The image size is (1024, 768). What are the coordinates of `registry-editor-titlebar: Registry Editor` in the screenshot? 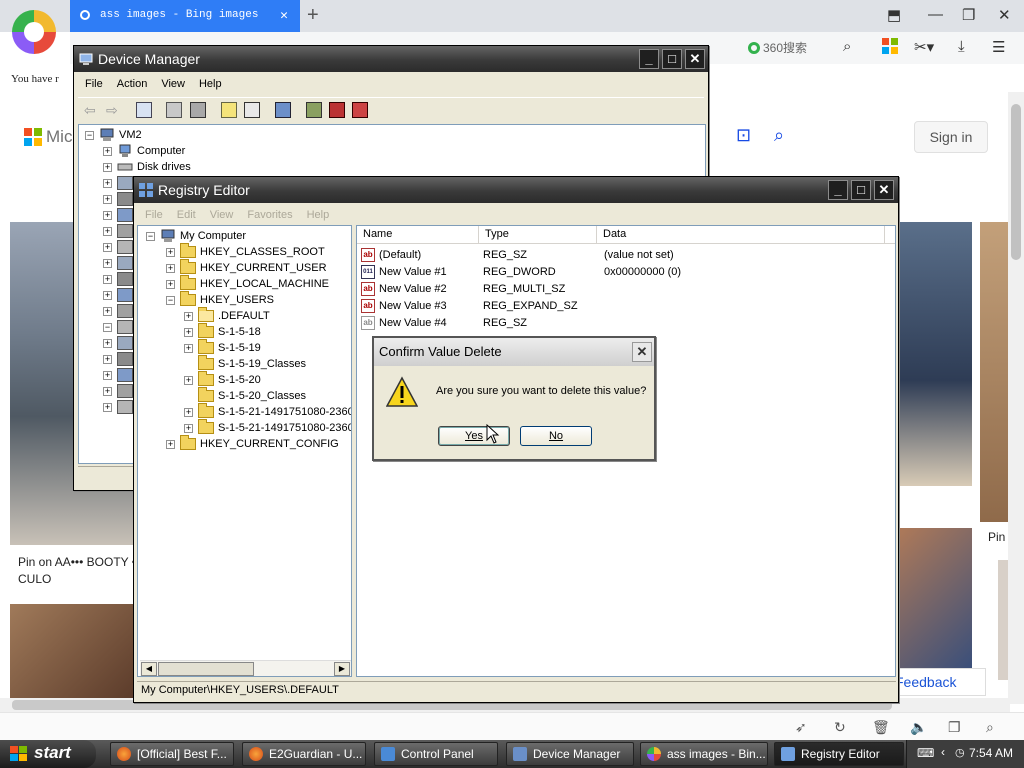 It's located at (516, 190).